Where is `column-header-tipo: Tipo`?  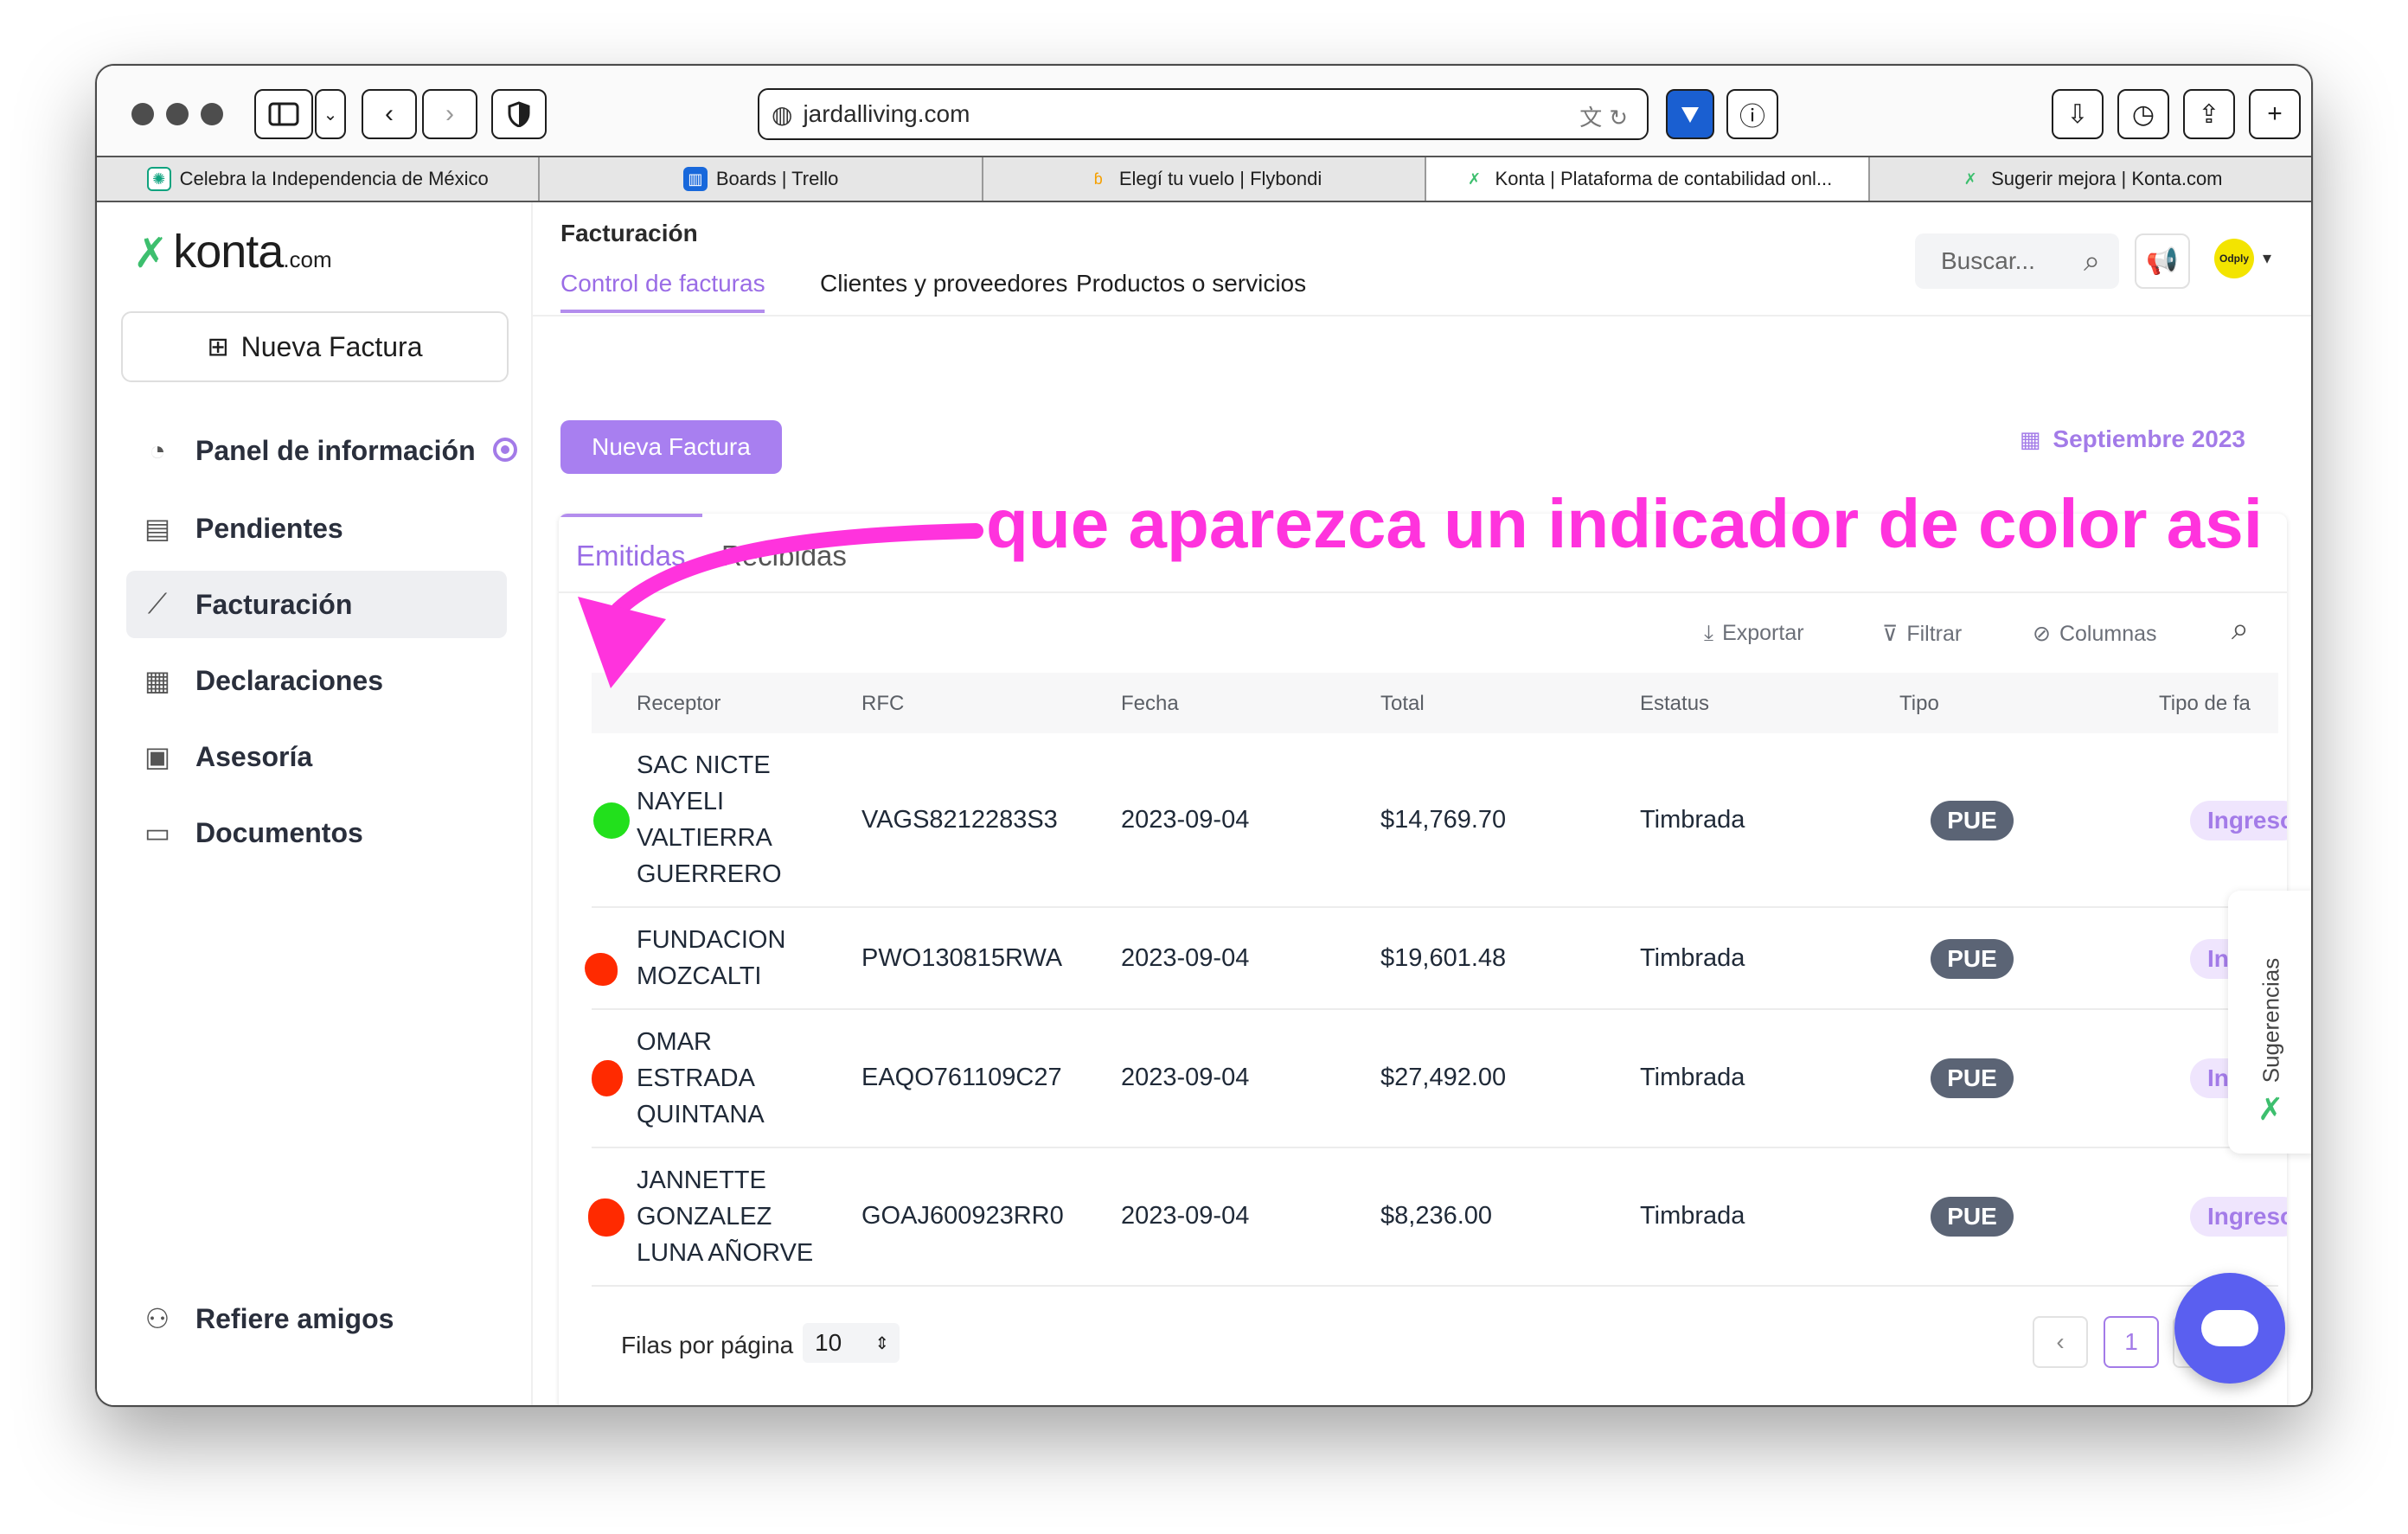 column-header-tipo: Tipo is located at coordinates (1919, 704).